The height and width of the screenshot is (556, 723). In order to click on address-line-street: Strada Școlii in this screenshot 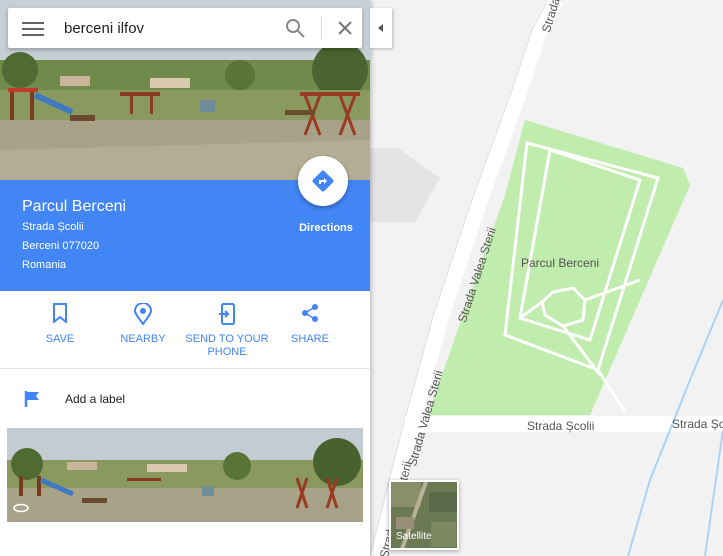, I will do `click(53, 227)`.